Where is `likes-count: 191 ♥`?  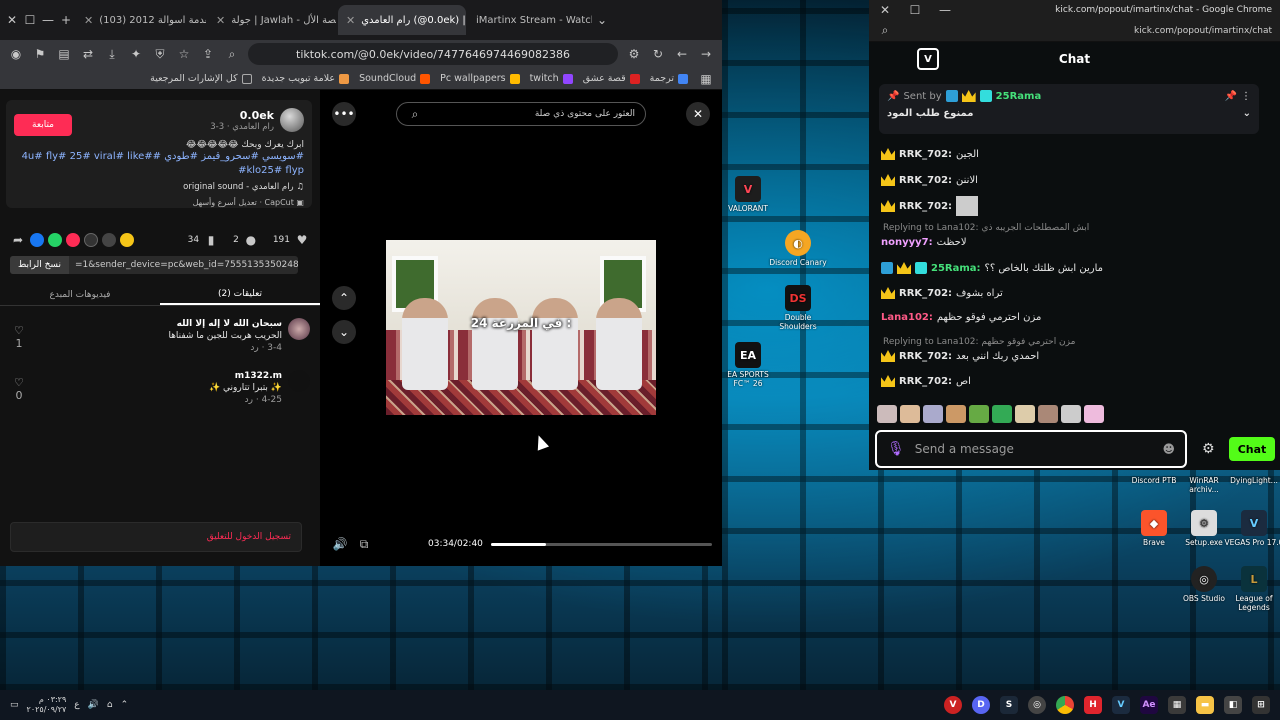 likes-count: 191 ♥ is located at coordinates (291, 240).